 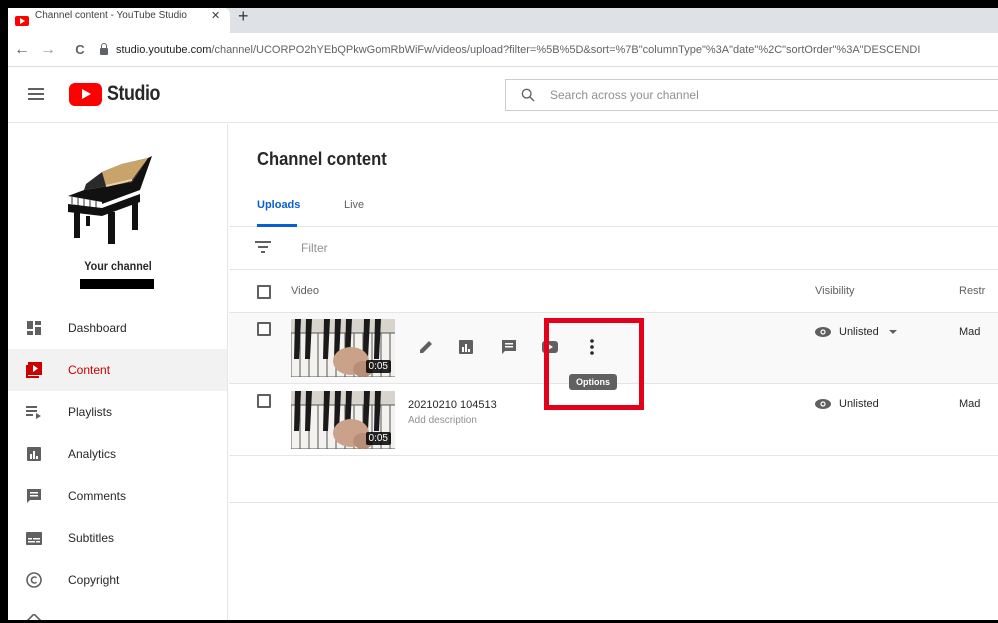 I want to click on sidebar-item-label: Playlists, so click(x=90, y=412).